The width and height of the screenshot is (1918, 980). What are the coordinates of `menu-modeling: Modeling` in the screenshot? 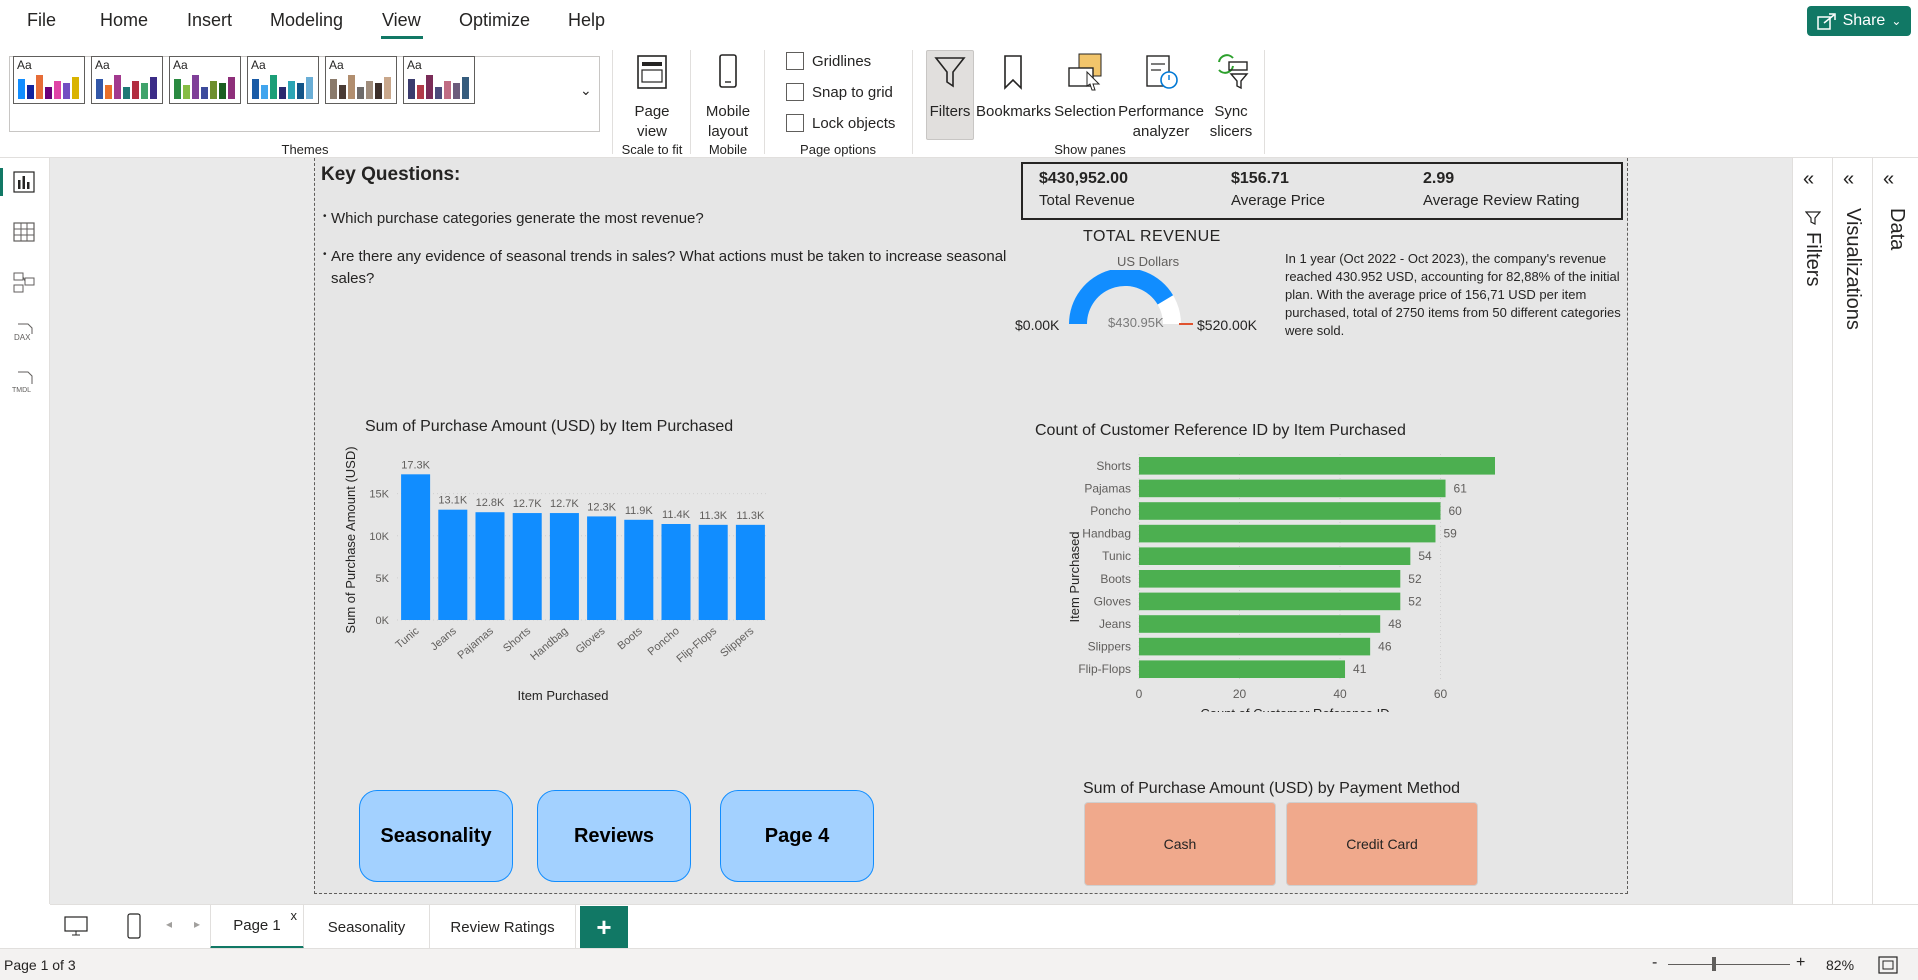 It's located at (306, 20).